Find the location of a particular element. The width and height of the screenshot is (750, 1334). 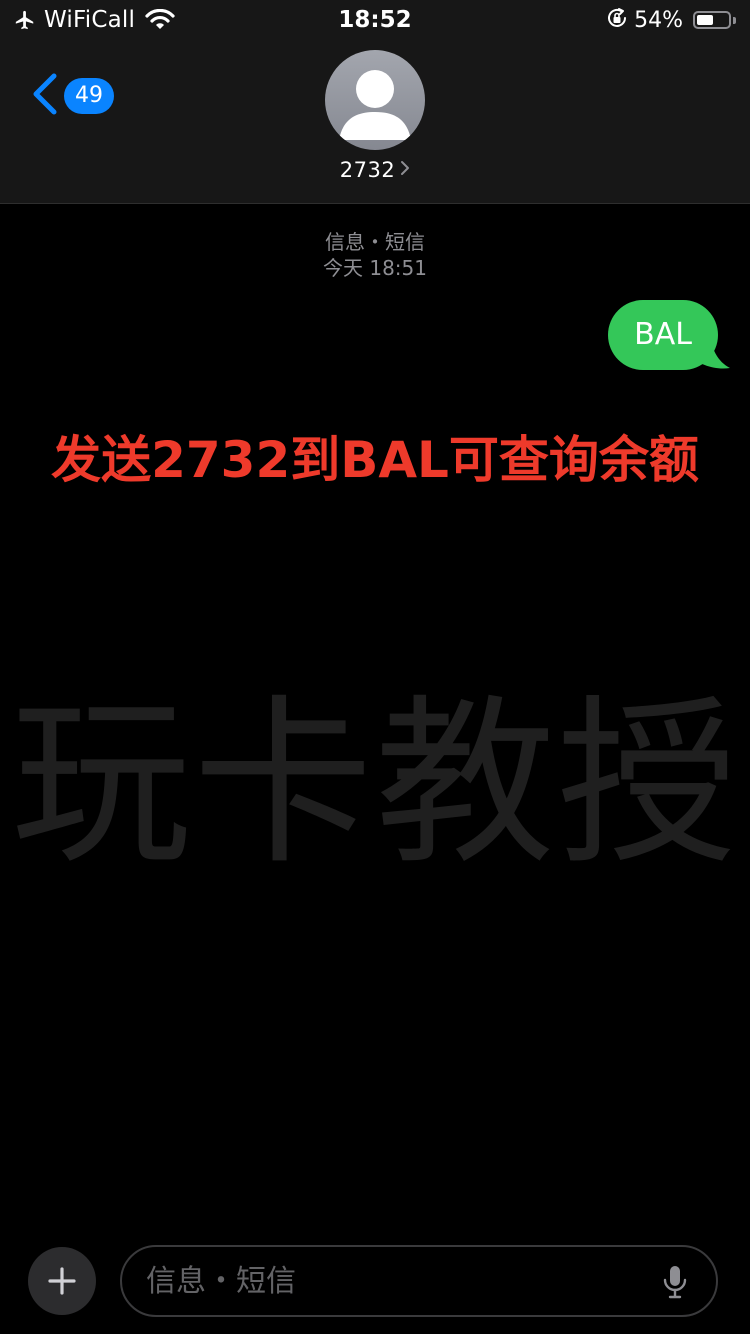

status-right: 54% is located at coordinates (671, 20).